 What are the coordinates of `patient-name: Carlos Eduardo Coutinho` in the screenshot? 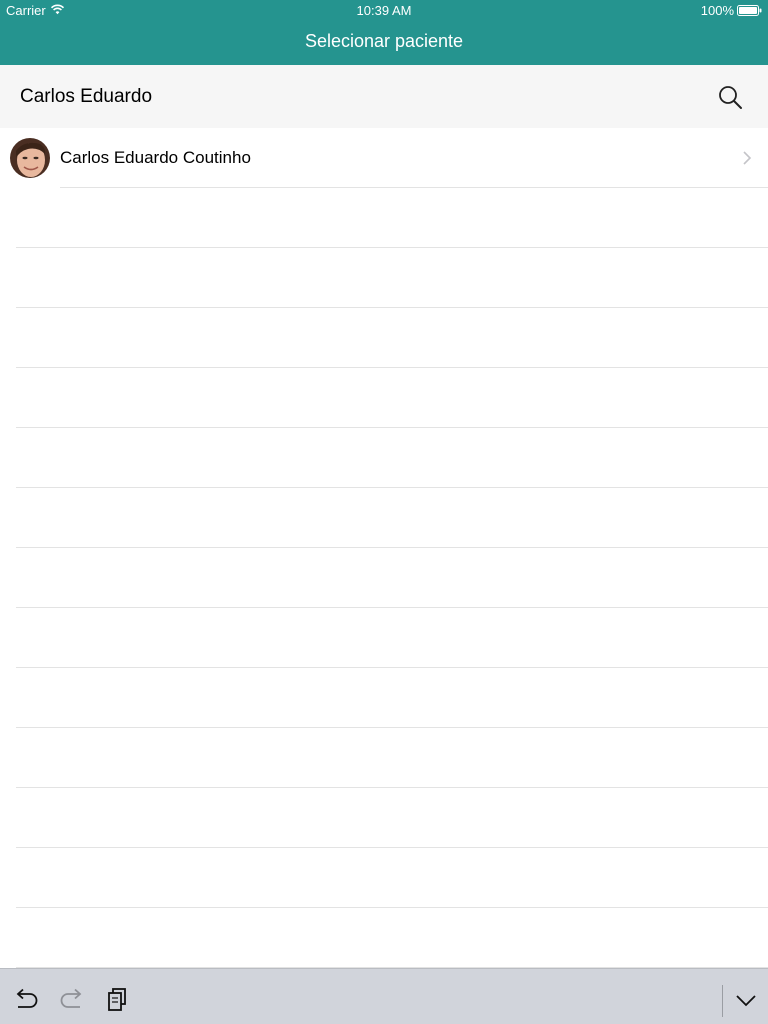 It's located at (155, 157).